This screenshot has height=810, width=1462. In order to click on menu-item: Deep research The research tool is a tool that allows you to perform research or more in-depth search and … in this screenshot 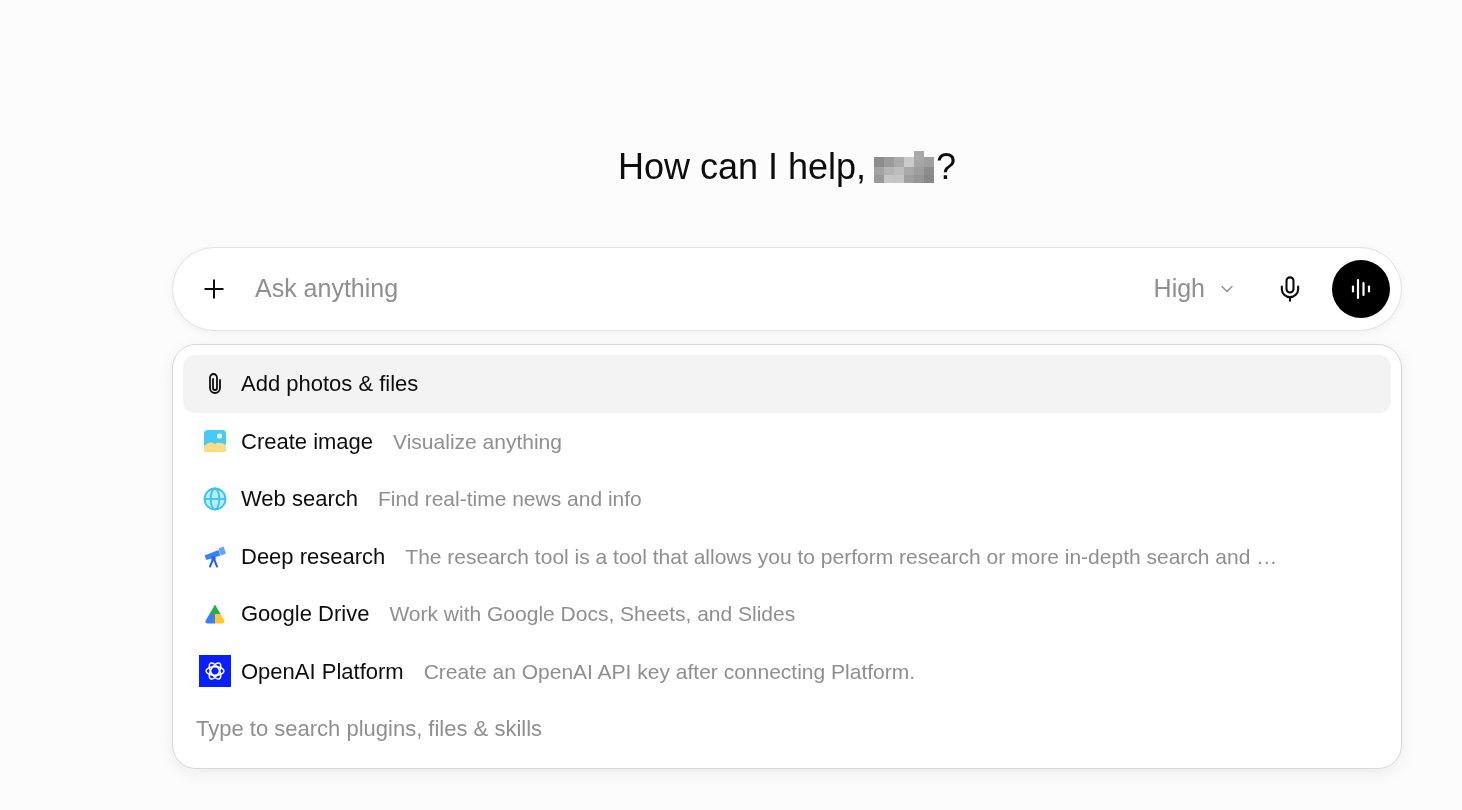, I will do `click(787, 556)`.